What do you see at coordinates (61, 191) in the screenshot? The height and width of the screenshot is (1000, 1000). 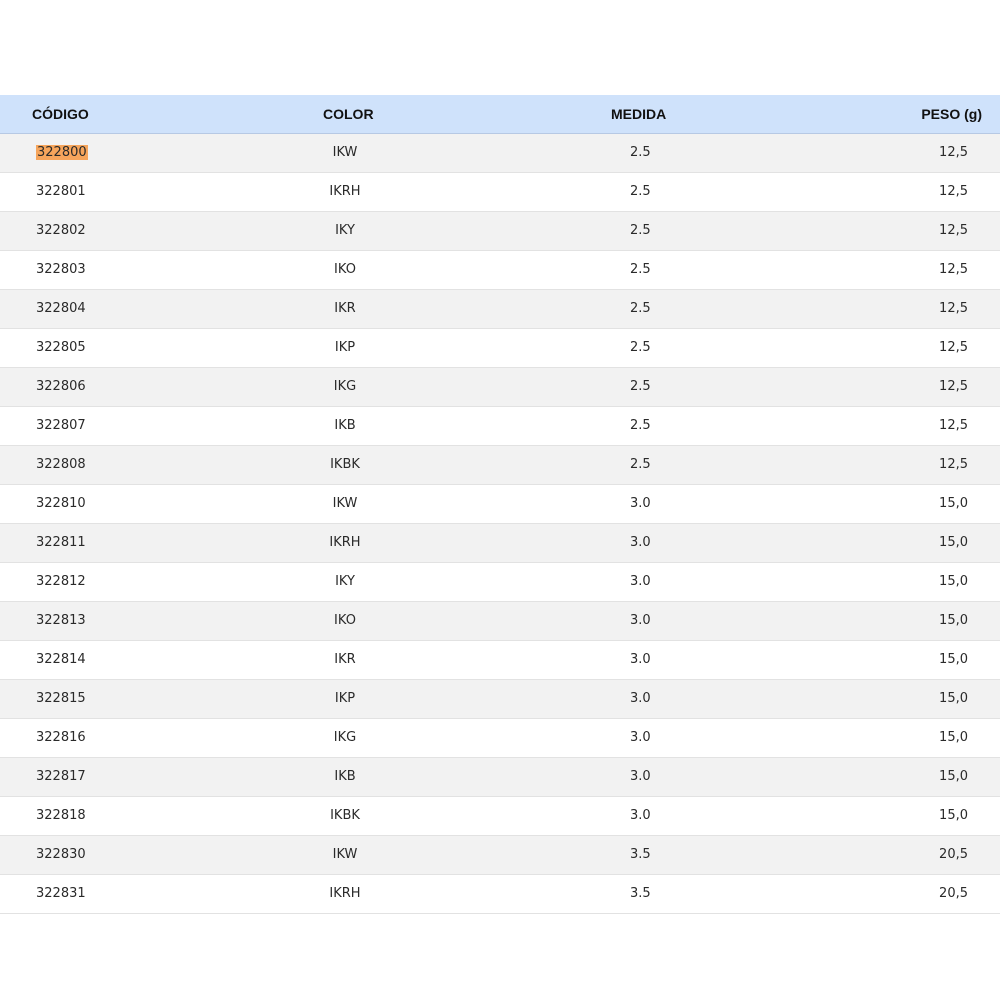 I see `codigo-text: 322801` at bounding box center [61, 191].